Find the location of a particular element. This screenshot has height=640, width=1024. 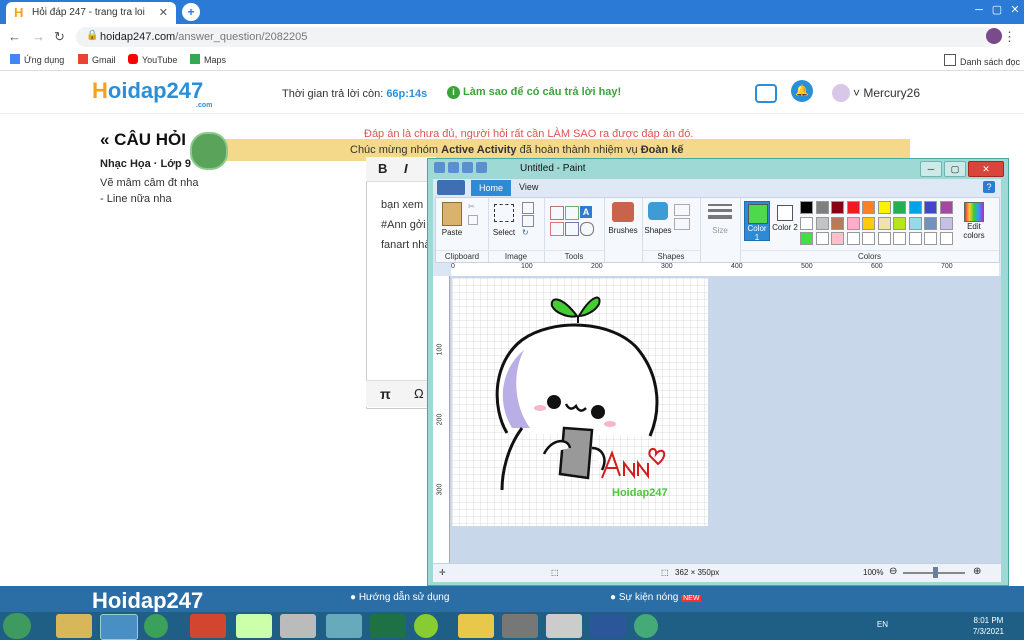

undo-icon is located at coordinates (467, 167).